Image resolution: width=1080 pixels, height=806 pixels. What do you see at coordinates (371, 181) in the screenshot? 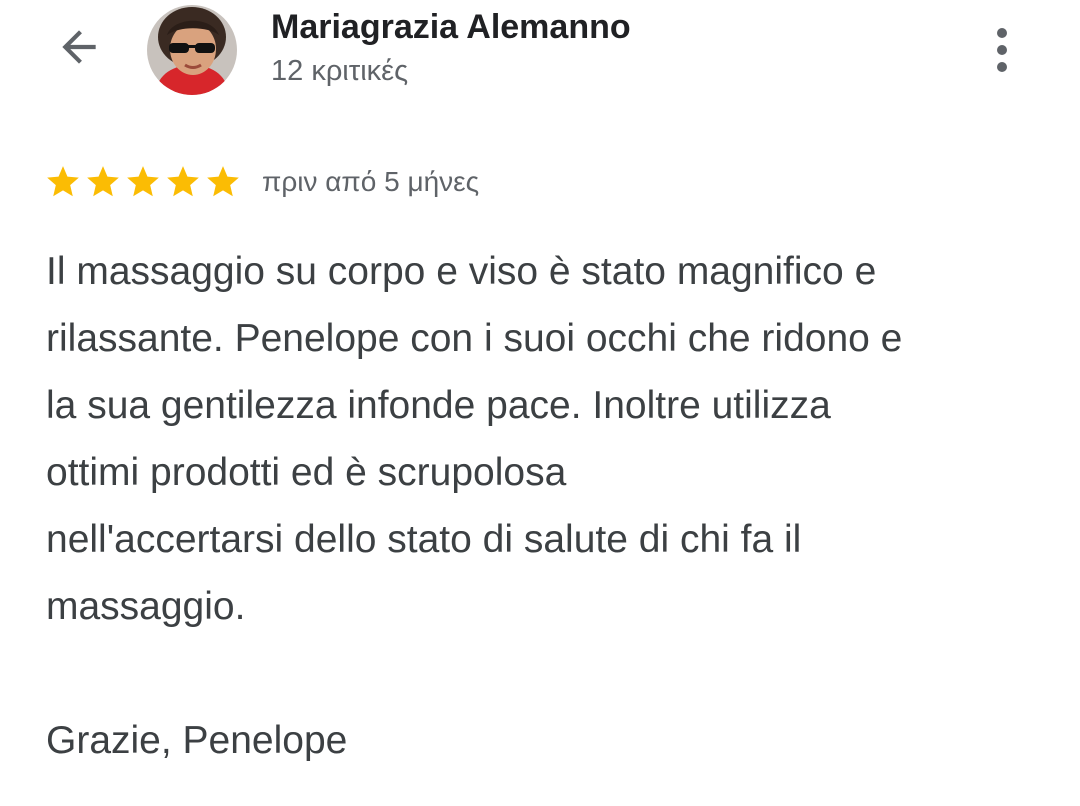
I see `review-time: πριν από 5 μήνες` at bounding box center [371, 181].